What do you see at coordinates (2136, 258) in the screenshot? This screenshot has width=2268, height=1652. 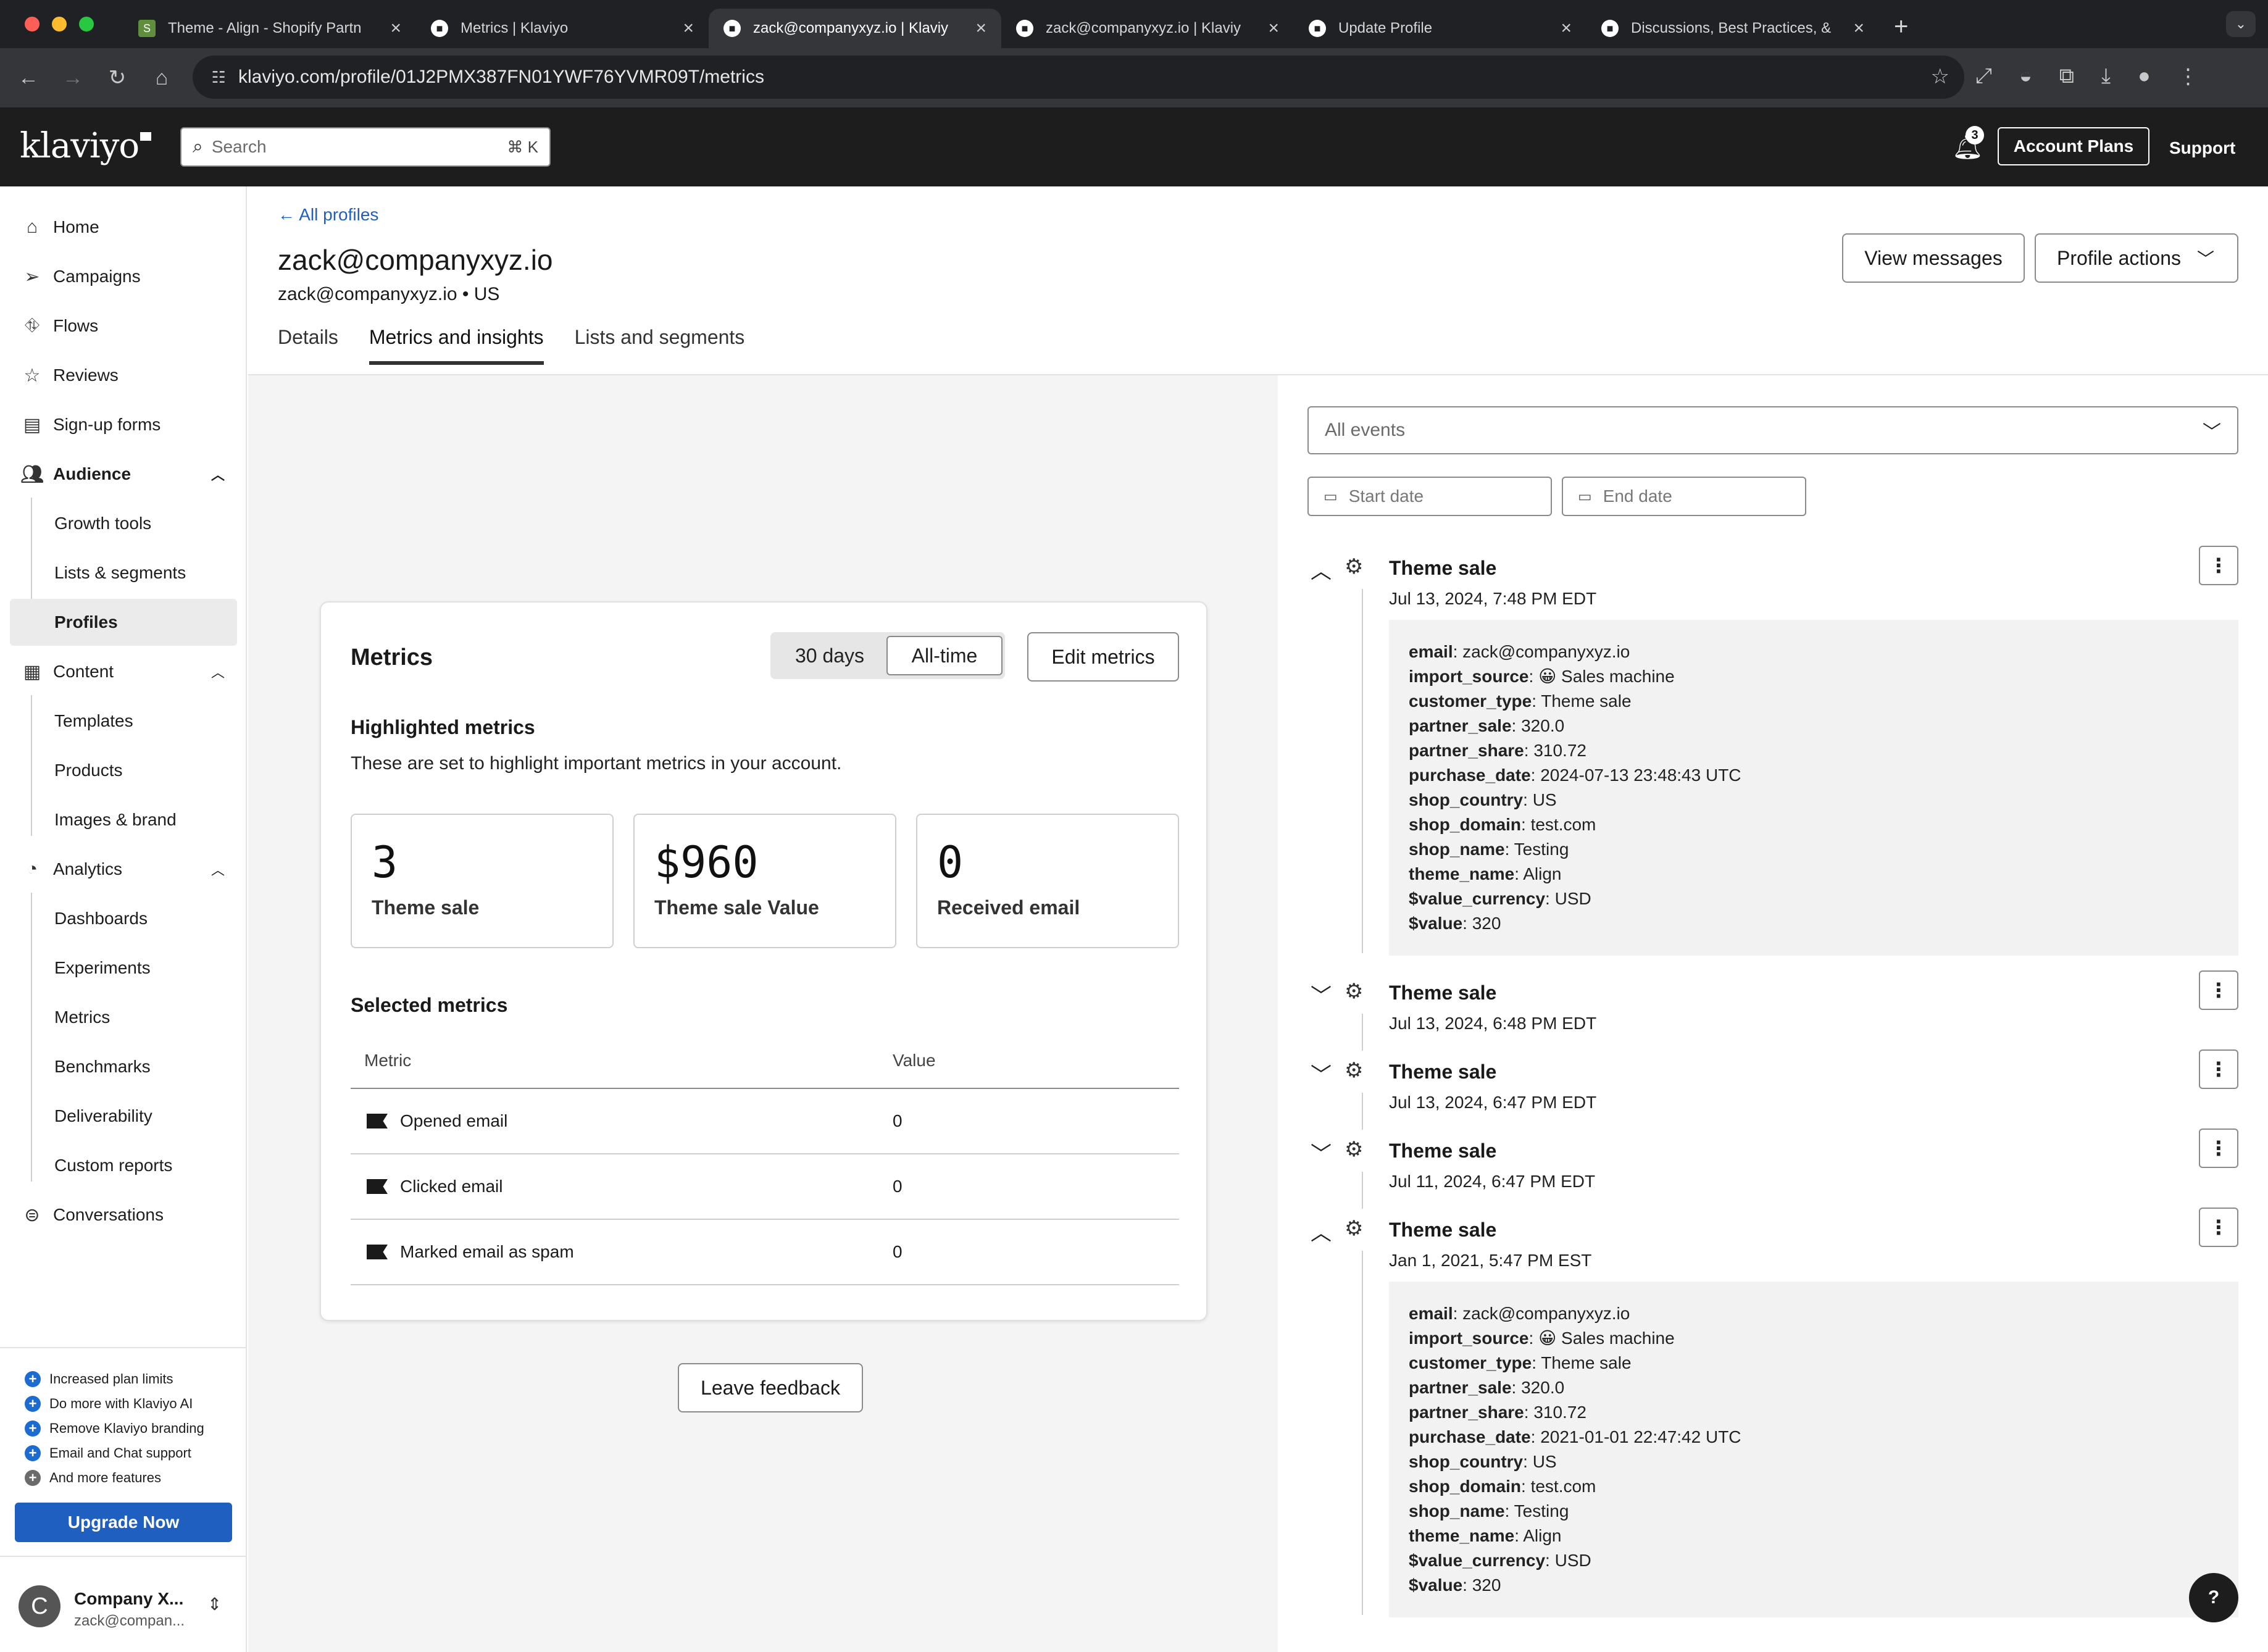 I see `profile-actions-button: Profile actions ﹀` at bounding box center [2136, 258].